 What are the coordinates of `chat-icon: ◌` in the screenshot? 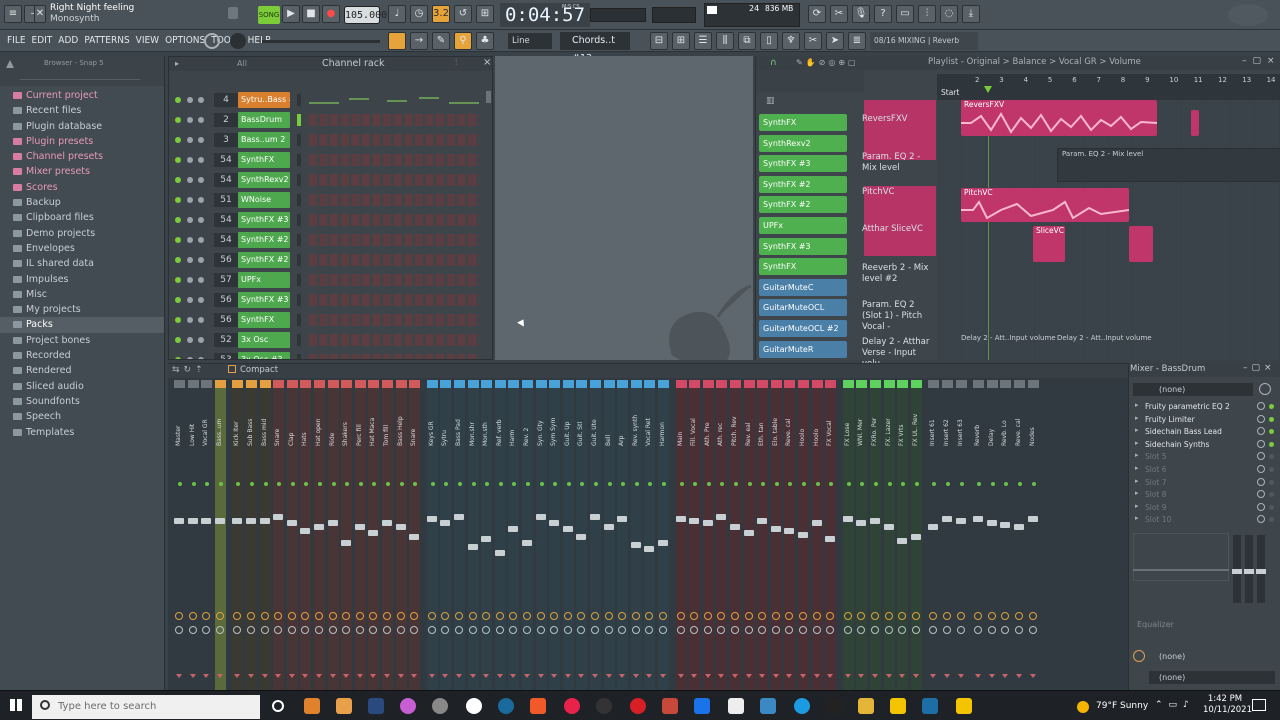 It's located at (949, 14).